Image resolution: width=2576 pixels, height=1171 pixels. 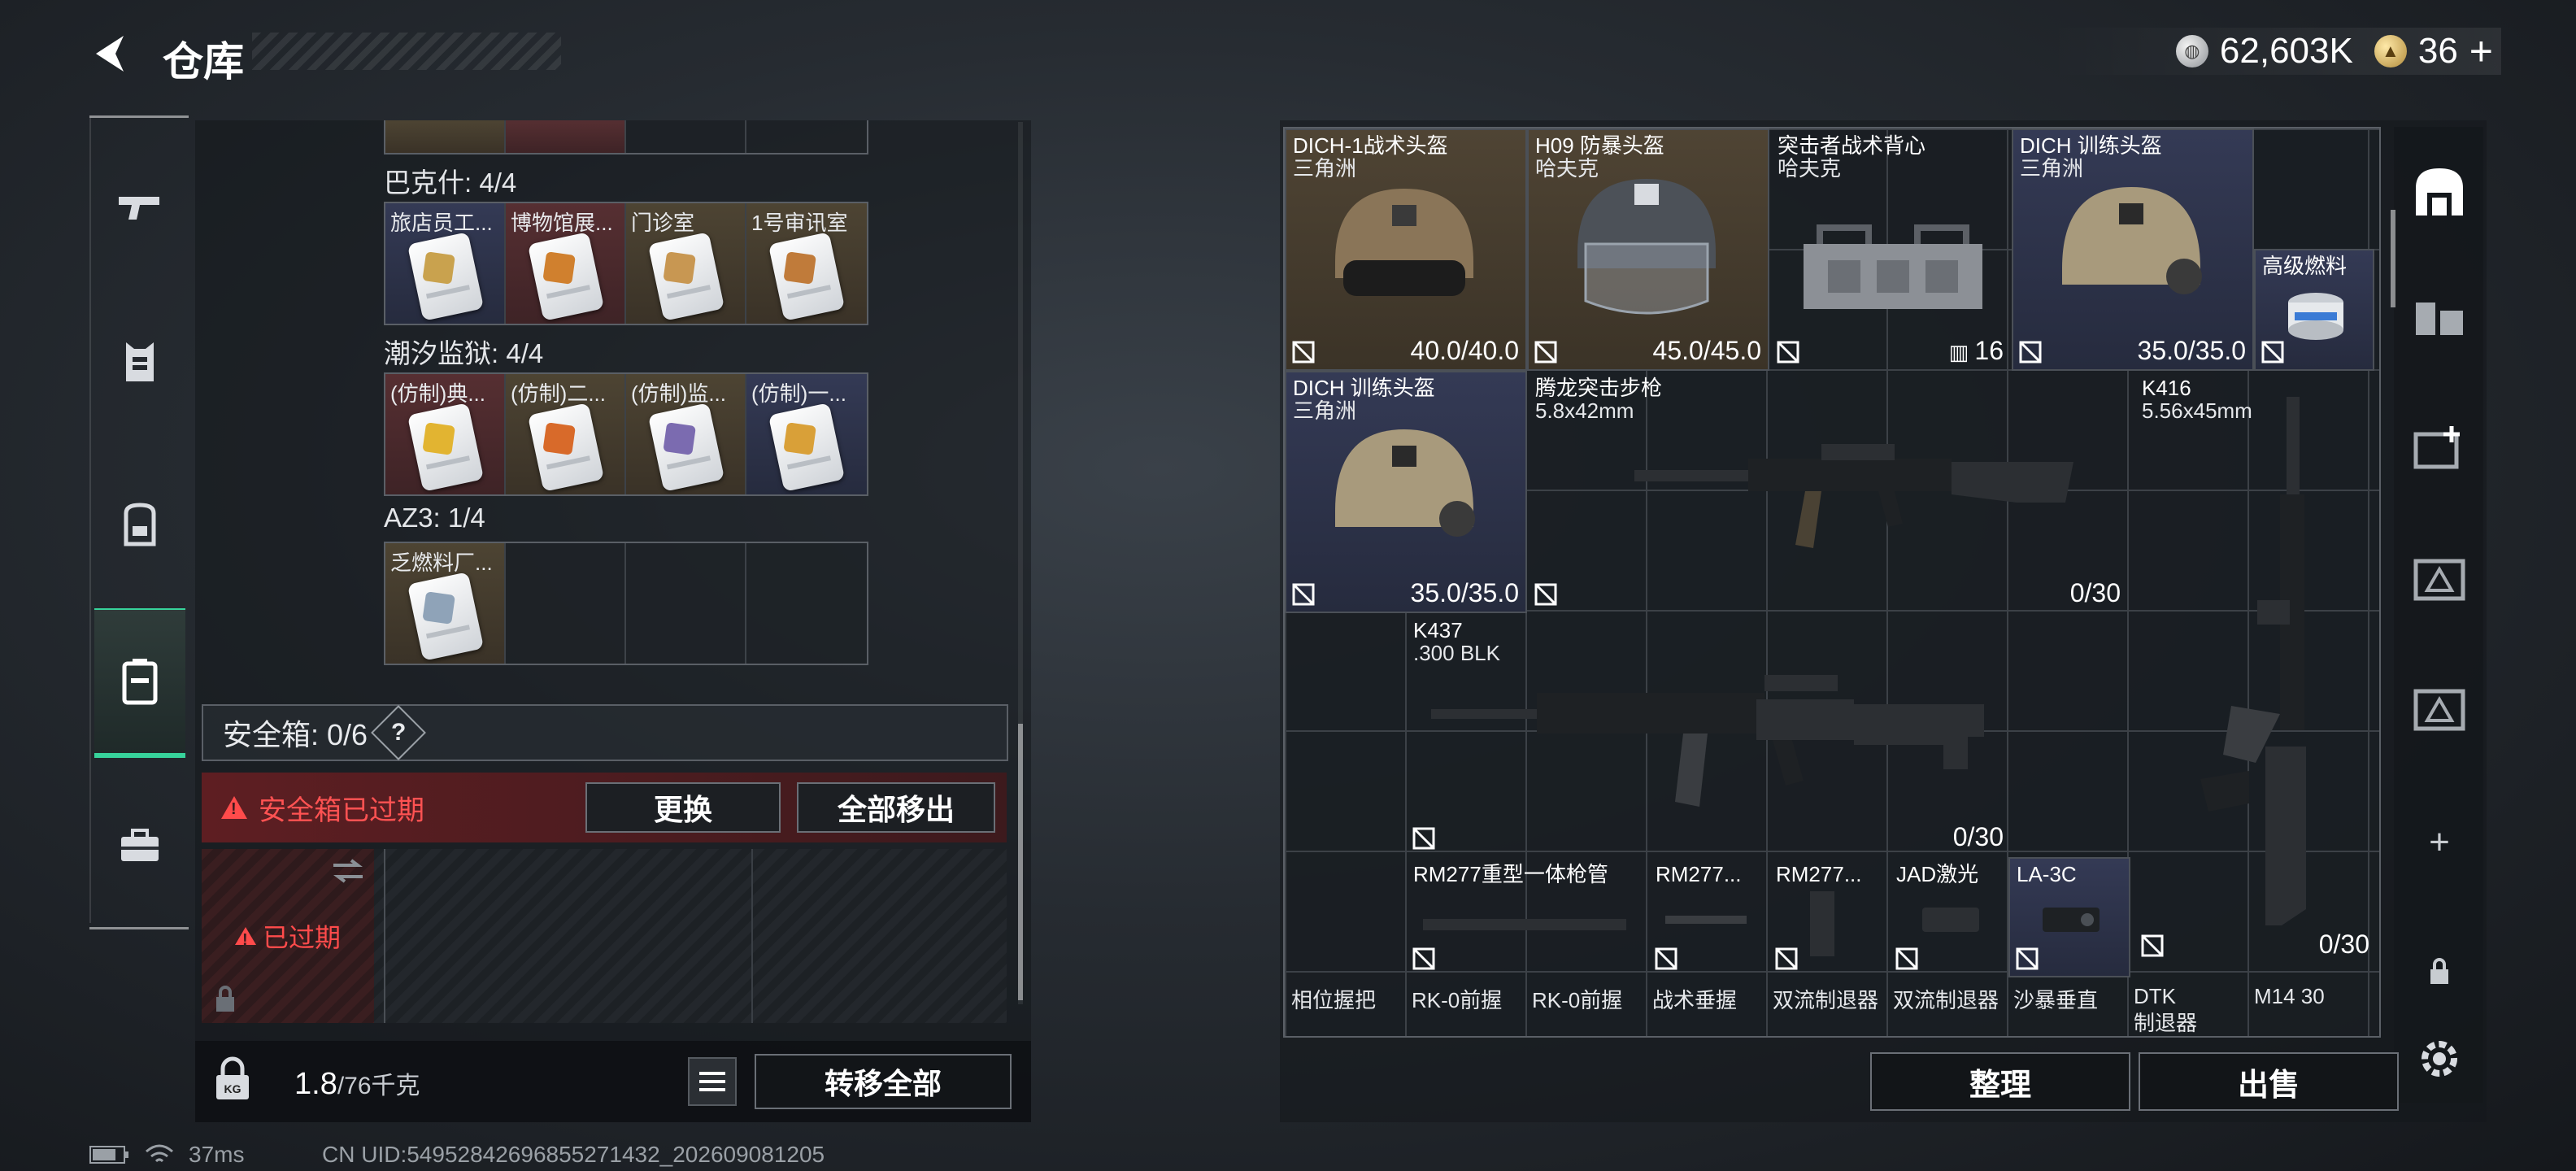 What do you see at coordinates (2269, 1081) in the screenshot?
I see `sell-button: 出售` at bounding box center [2269, 1081].